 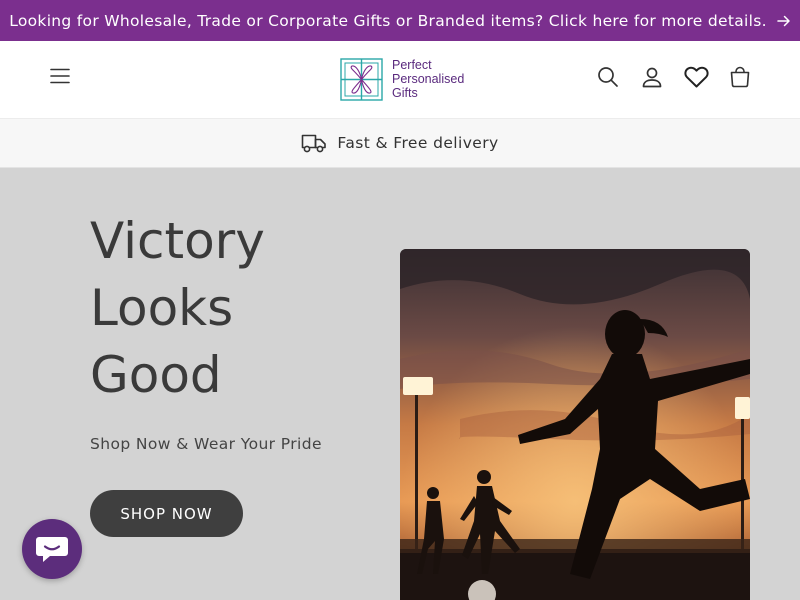 I want to click on hero-title-line: Victory, so click(x=177, y=241).